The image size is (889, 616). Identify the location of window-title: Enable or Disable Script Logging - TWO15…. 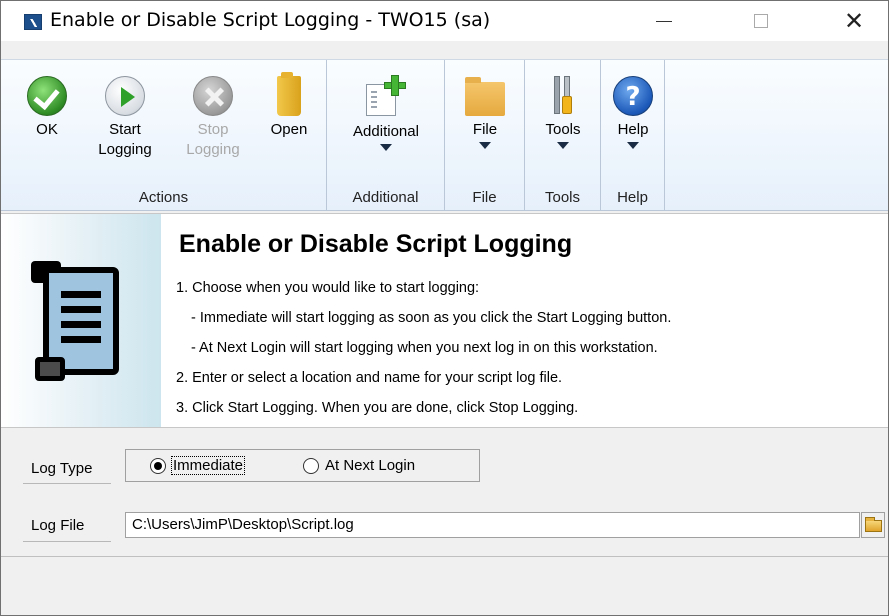
(270, 20).